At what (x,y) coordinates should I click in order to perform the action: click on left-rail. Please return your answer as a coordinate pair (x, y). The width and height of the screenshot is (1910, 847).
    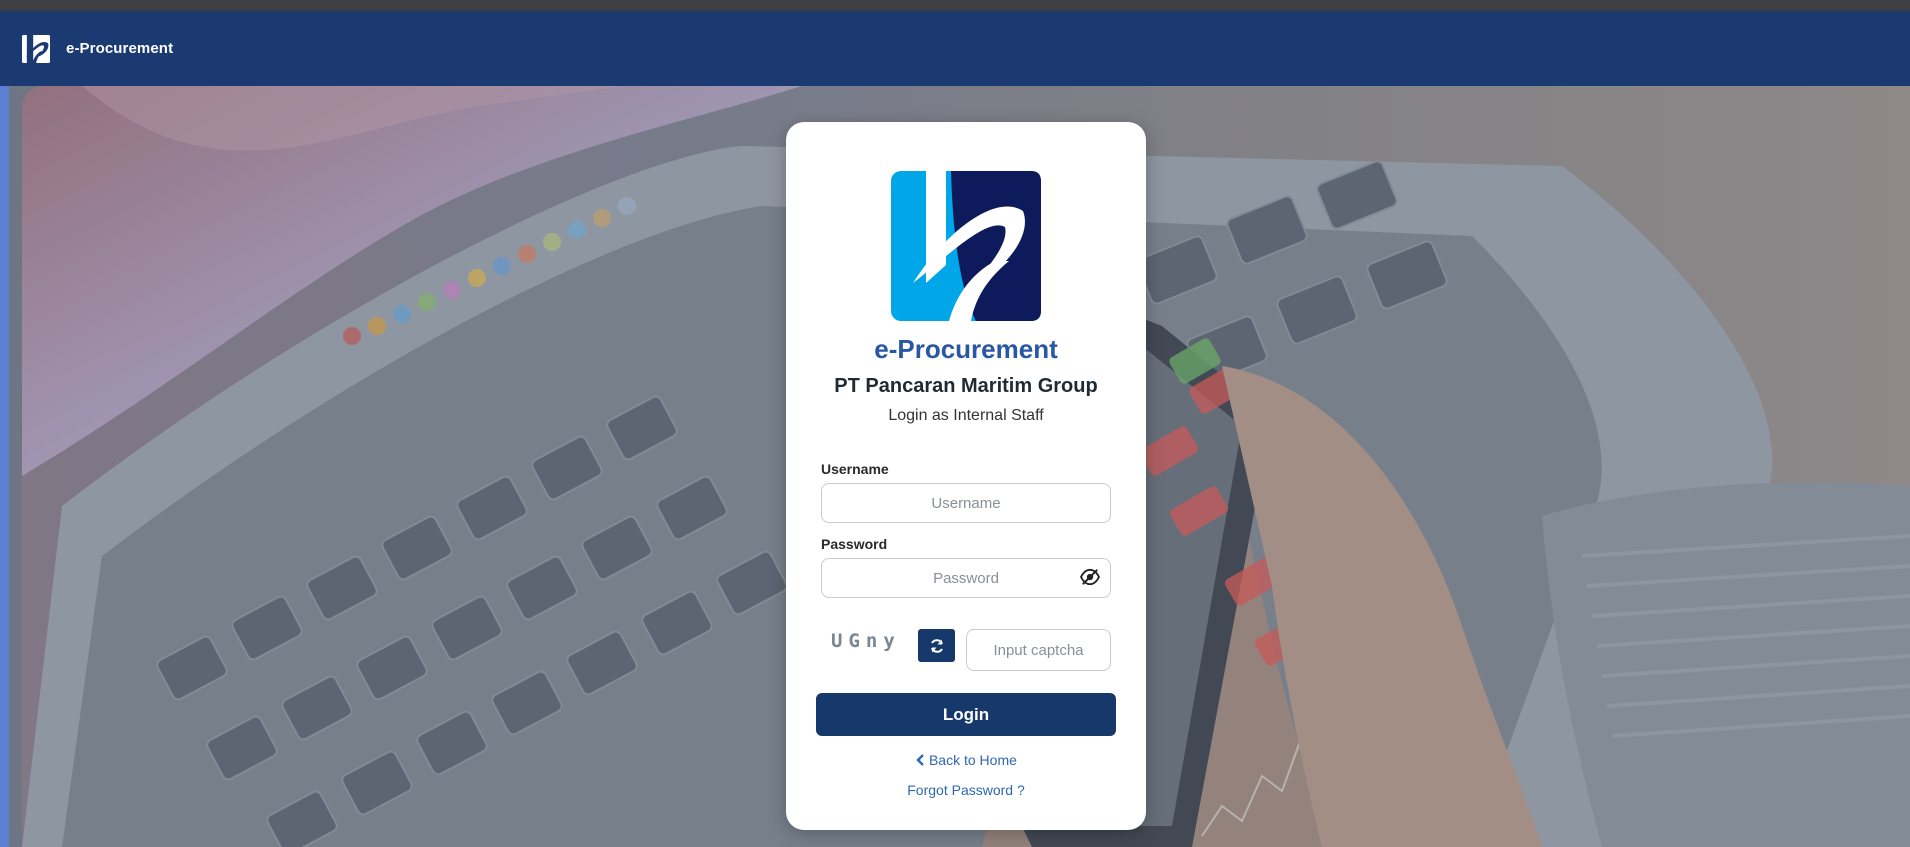
    Looking at the image, I should click on (4, 466).